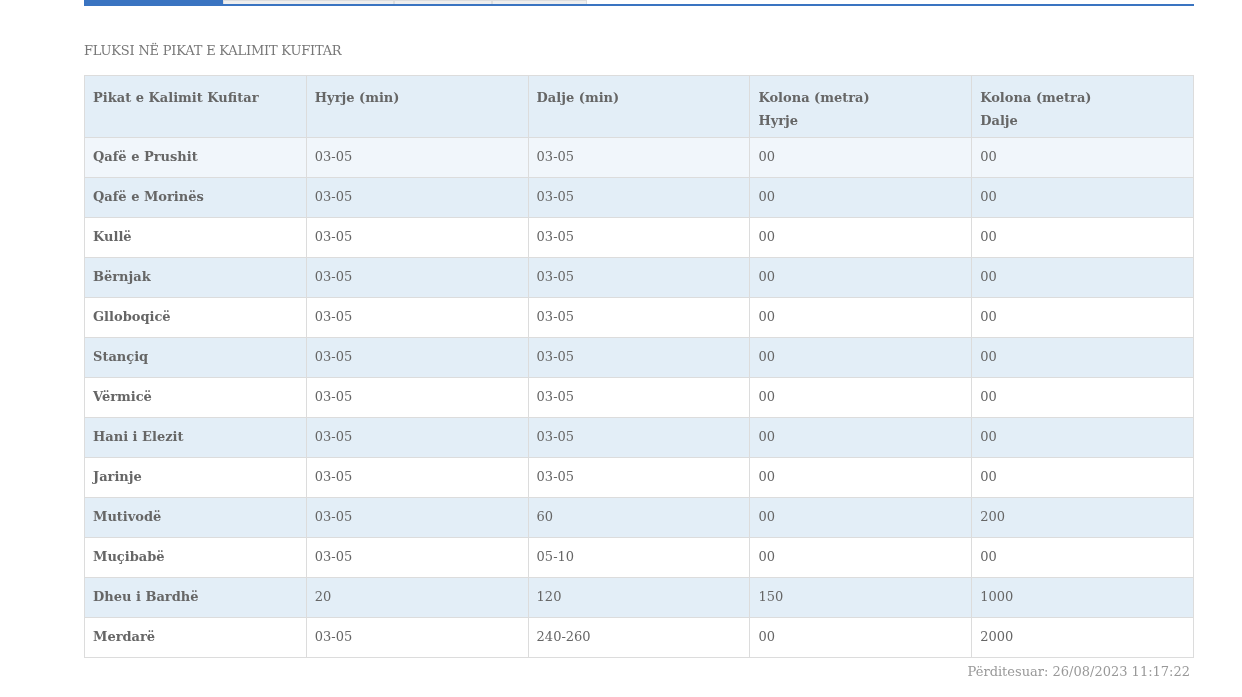 This screenshot has width=1242, height=697. Describe the element at coordinates (1082, 597) in the screenshot. I see `table-cell: 1000` at that location.